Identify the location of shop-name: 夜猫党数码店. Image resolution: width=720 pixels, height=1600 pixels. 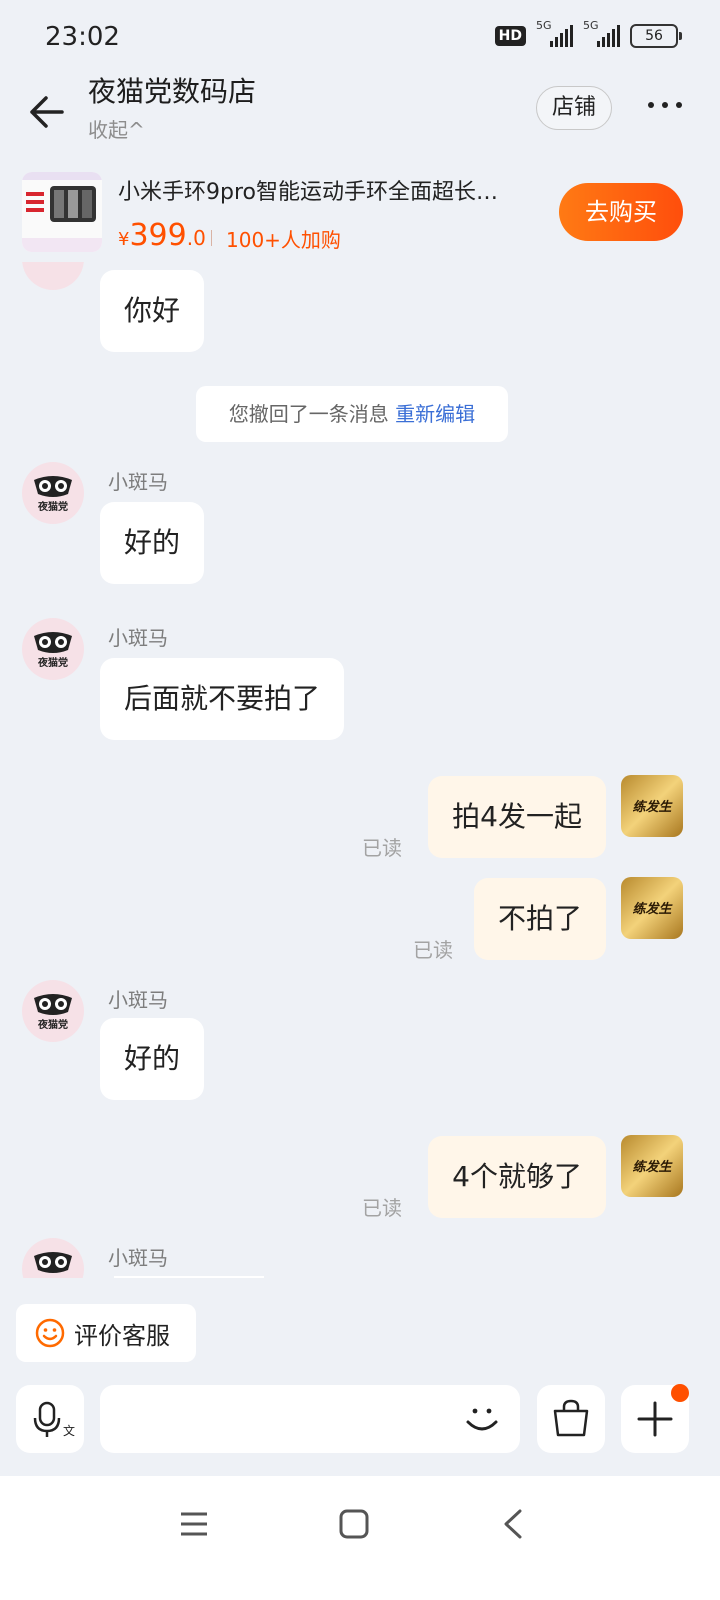
(172, 90).